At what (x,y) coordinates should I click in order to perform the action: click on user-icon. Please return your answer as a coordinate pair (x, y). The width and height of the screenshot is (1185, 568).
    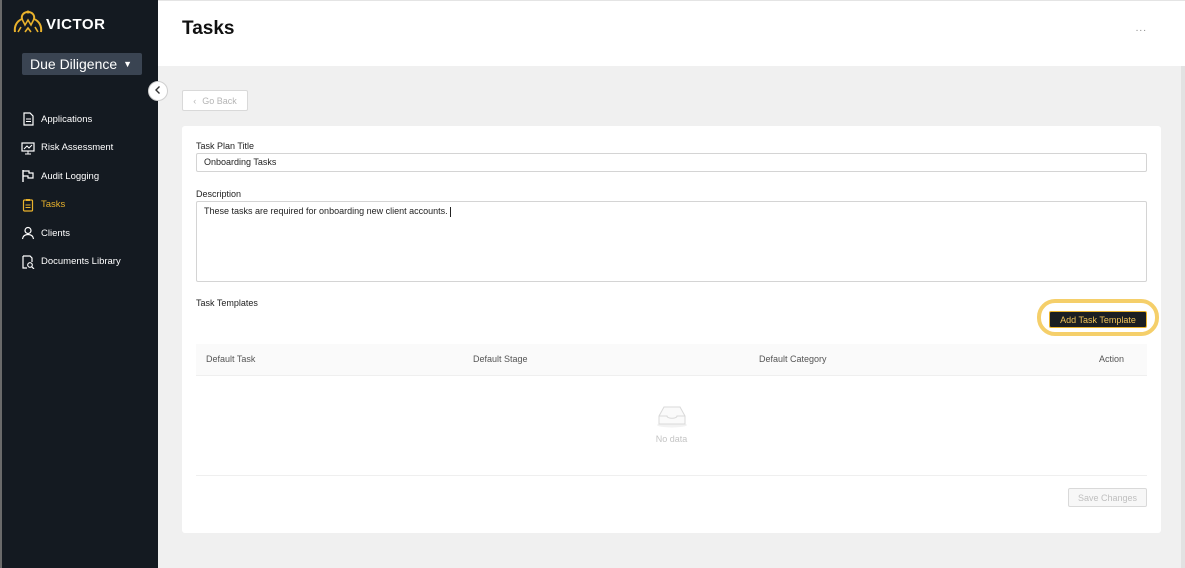
    Looking at the image, I should click on (28, 233).